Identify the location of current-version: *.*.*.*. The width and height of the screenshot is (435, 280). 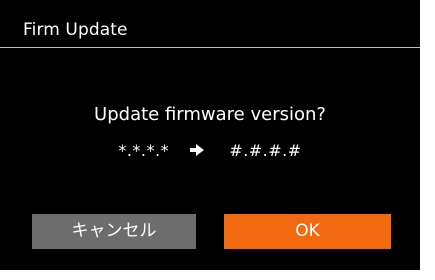
(144, 150).